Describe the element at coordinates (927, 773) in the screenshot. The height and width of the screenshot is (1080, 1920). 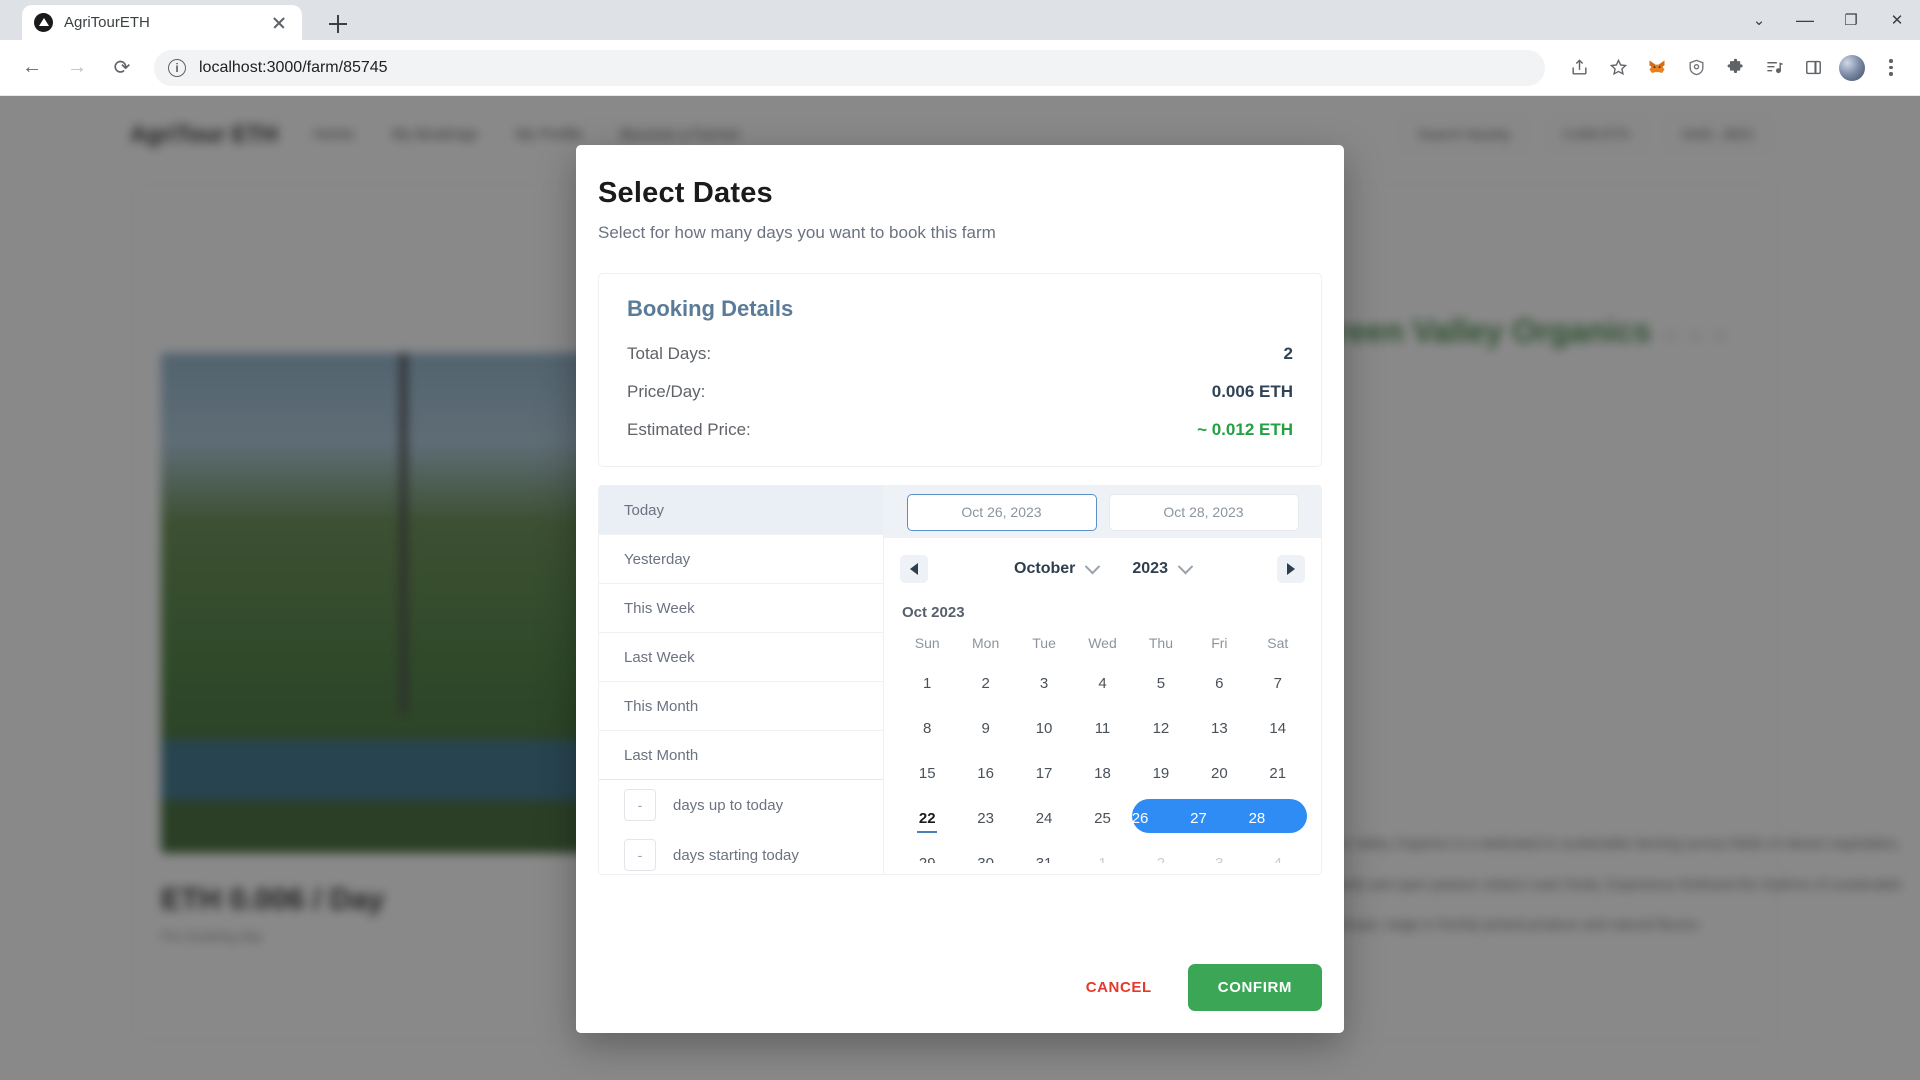
I see `calendar-day: 15` at that location.